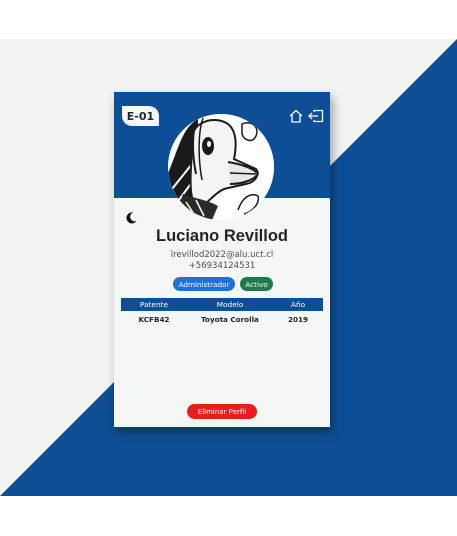 This screenshot has width=457, height=536. Describe the element at coordinates (204, 284) in the screenshot. I see `role-badge: Administrador` at that location.